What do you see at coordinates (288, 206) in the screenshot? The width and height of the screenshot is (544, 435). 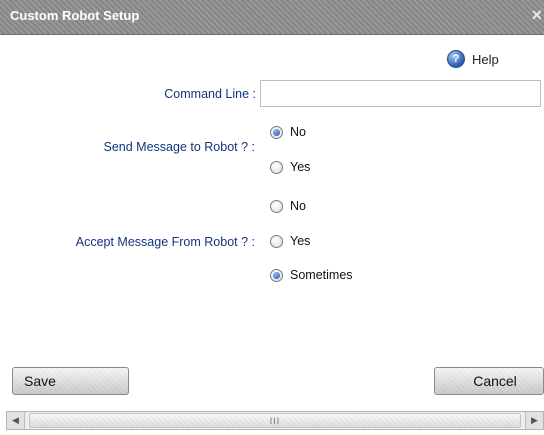 I see `accept-message-no-radio: No` at bounding box center [288, 206].